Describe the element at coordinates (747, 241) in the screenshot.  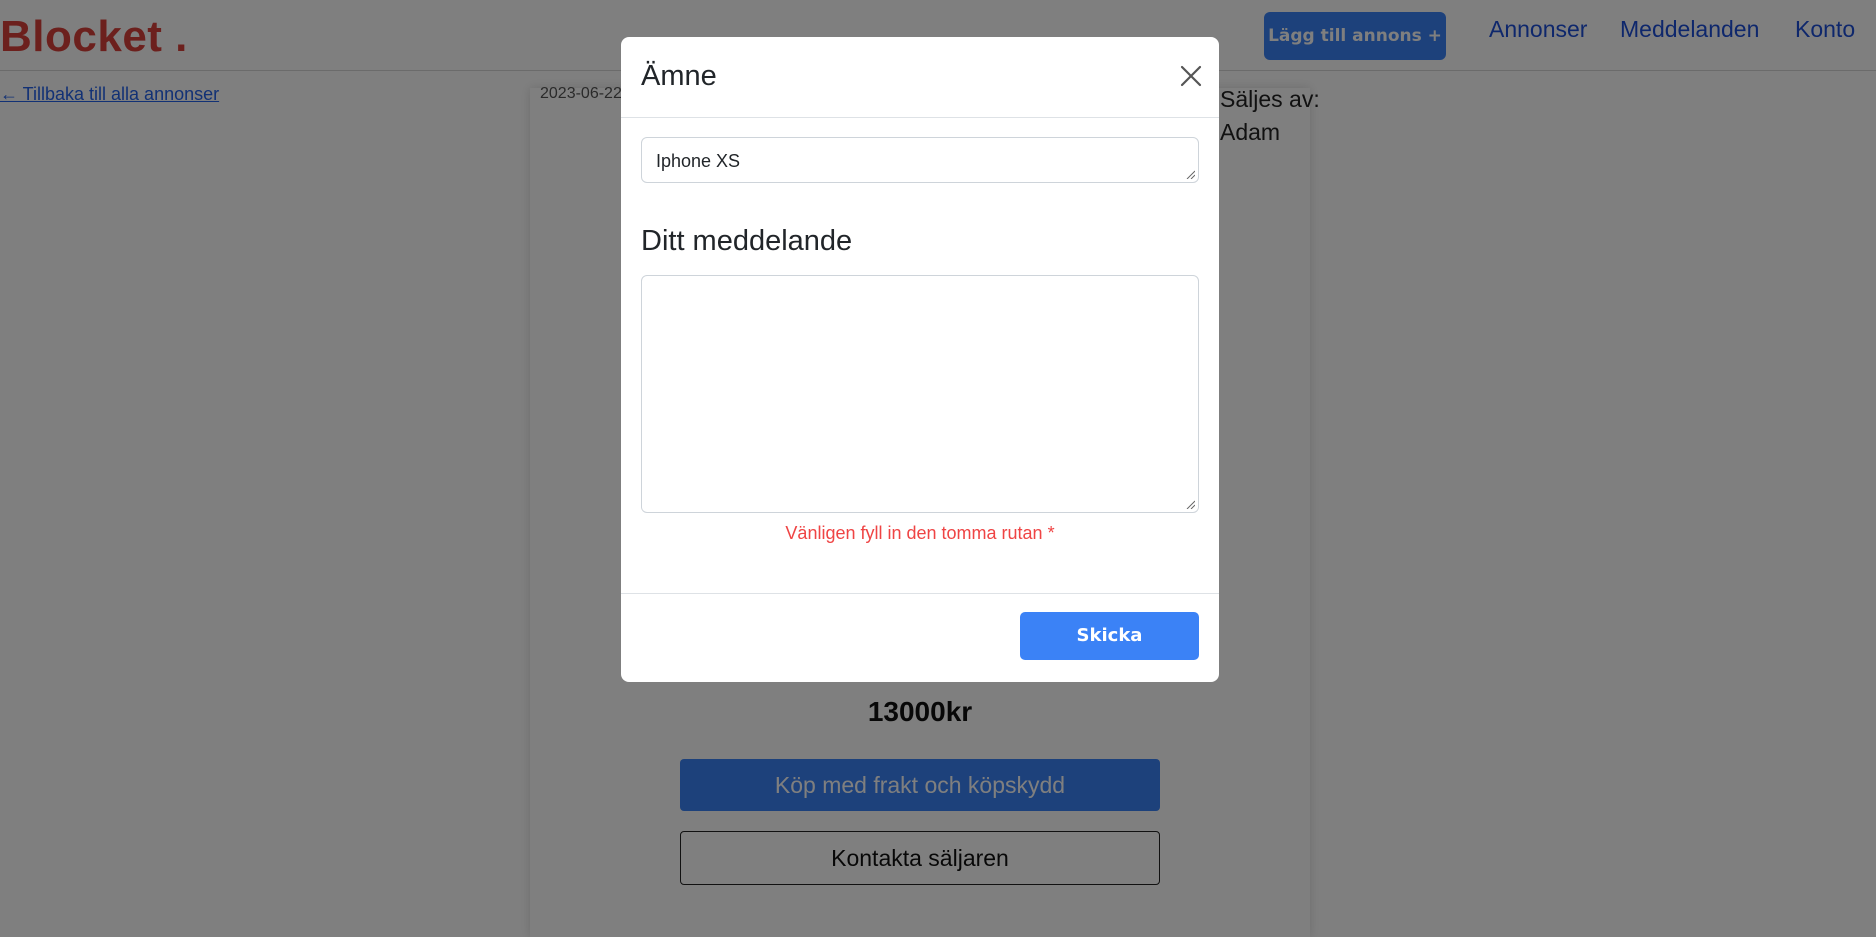
I see `message-heading: Ditt meddelande` at that location.